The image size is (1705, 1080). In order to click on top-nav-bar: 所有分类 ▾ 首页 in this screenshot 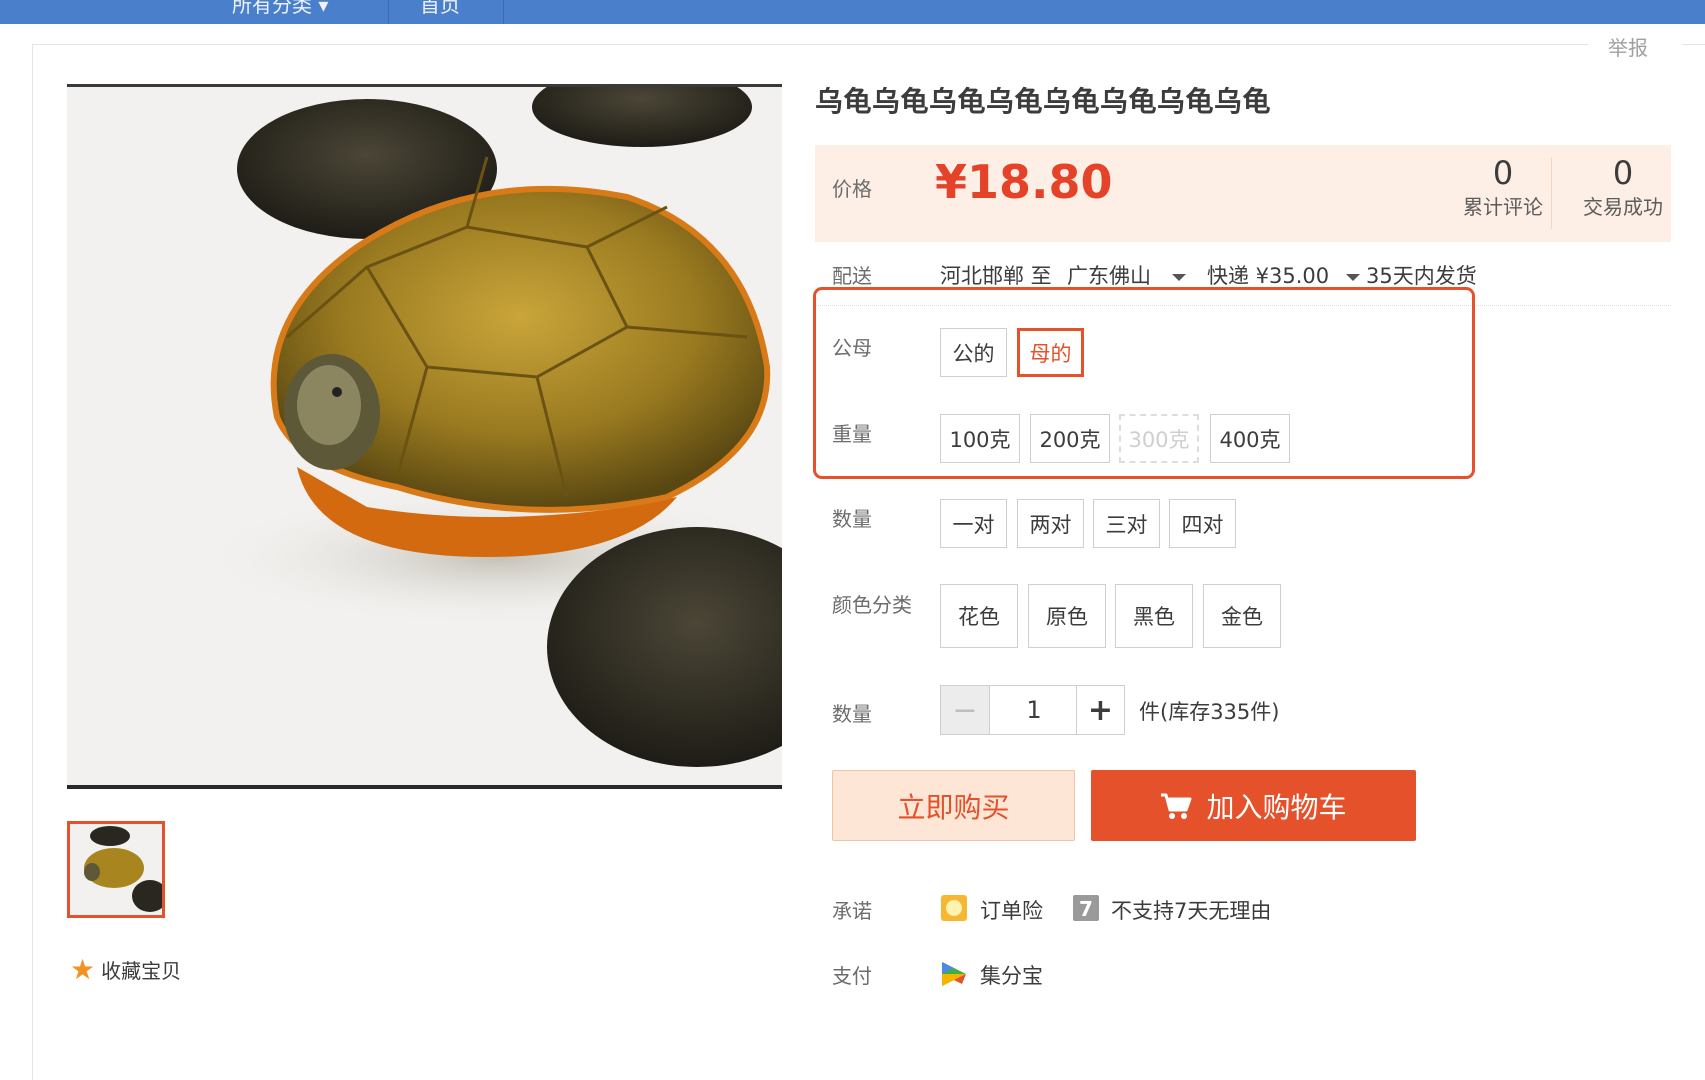, I will do `click(852, 12)`.